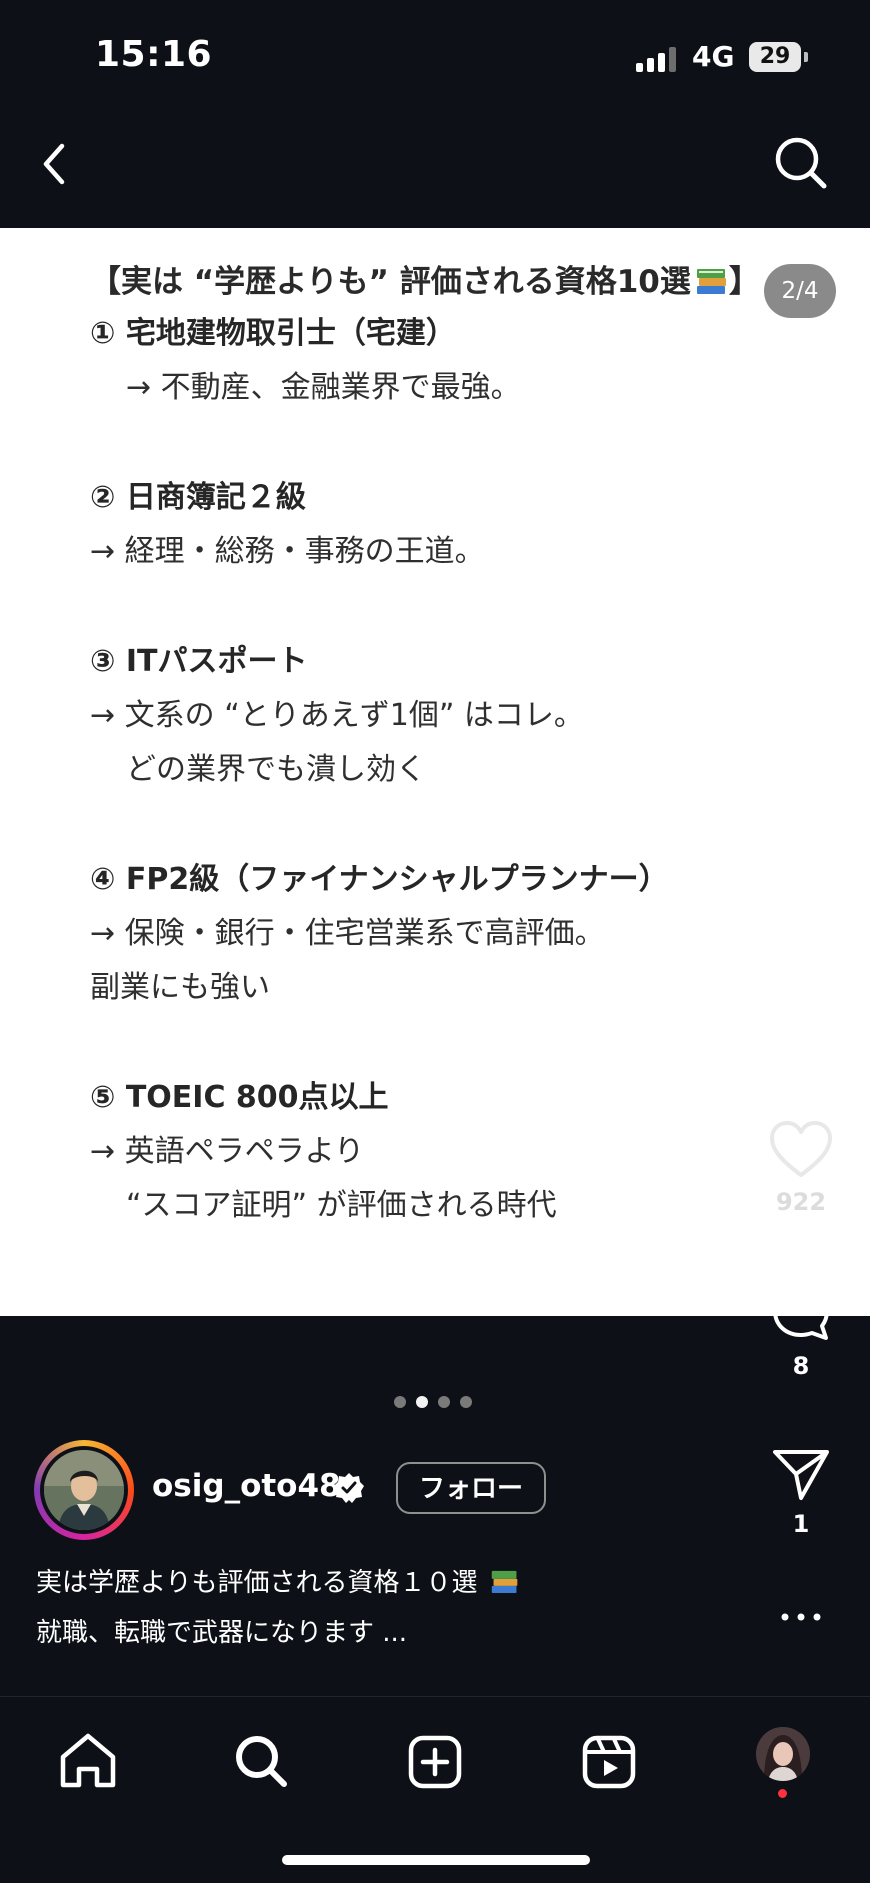  What do you see at coordinates (435, 1403) in the screenshot?
I see `carousel-dots` at bounding box center [435, 1403].